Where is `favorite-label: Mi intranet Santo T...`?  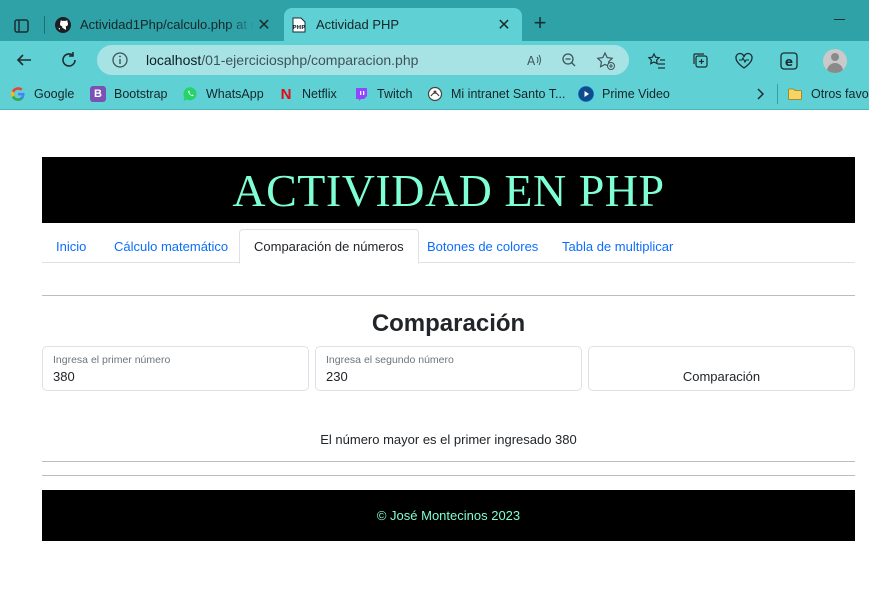 favorite-label: Mi intranet Santo T... is located at coordinates (508, 94).